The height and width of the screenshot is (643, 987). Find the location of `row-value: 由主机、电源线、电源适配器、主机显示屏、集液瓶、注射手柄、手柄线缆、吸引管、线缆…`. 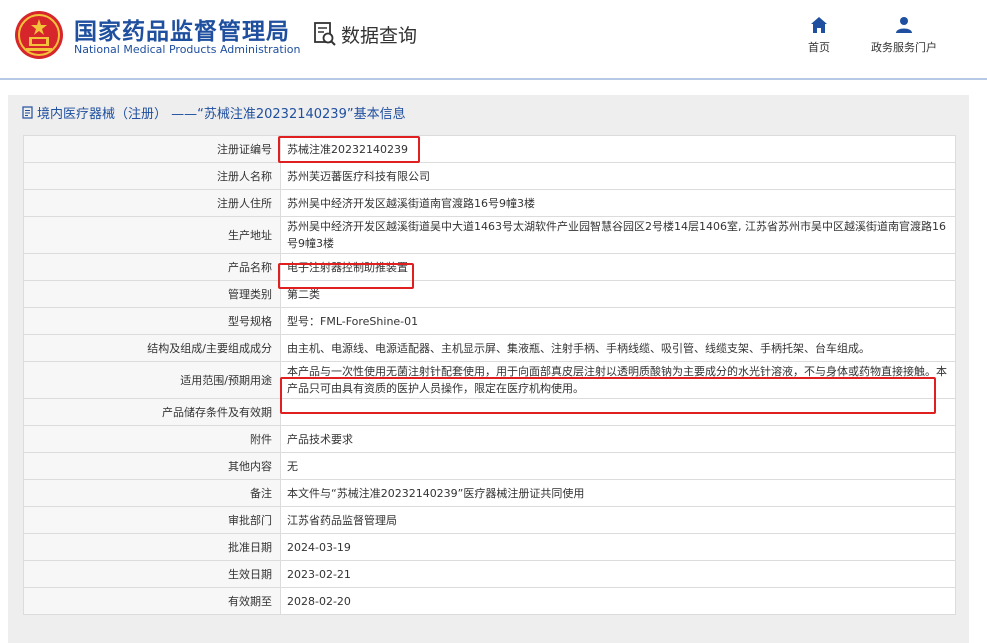

row-value: 由主机、电源线、电源适配器、主机显示屏、集液瓶、注射手柄、手柄线缆、吸引管、线缆… is located at coordinates (618, 348).